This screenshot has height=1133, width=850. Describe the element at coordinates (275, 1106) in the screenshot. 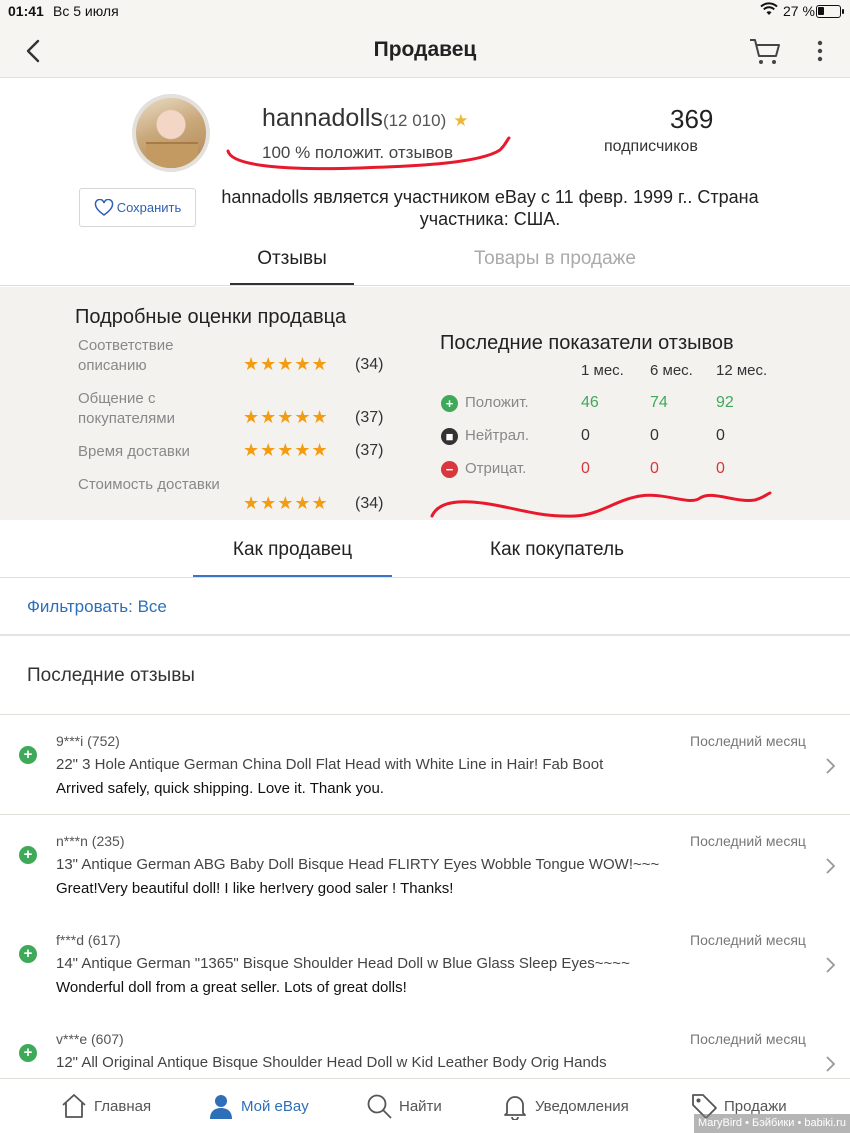

I see `tab-my-ebay-label: Мой eBay` at that location.